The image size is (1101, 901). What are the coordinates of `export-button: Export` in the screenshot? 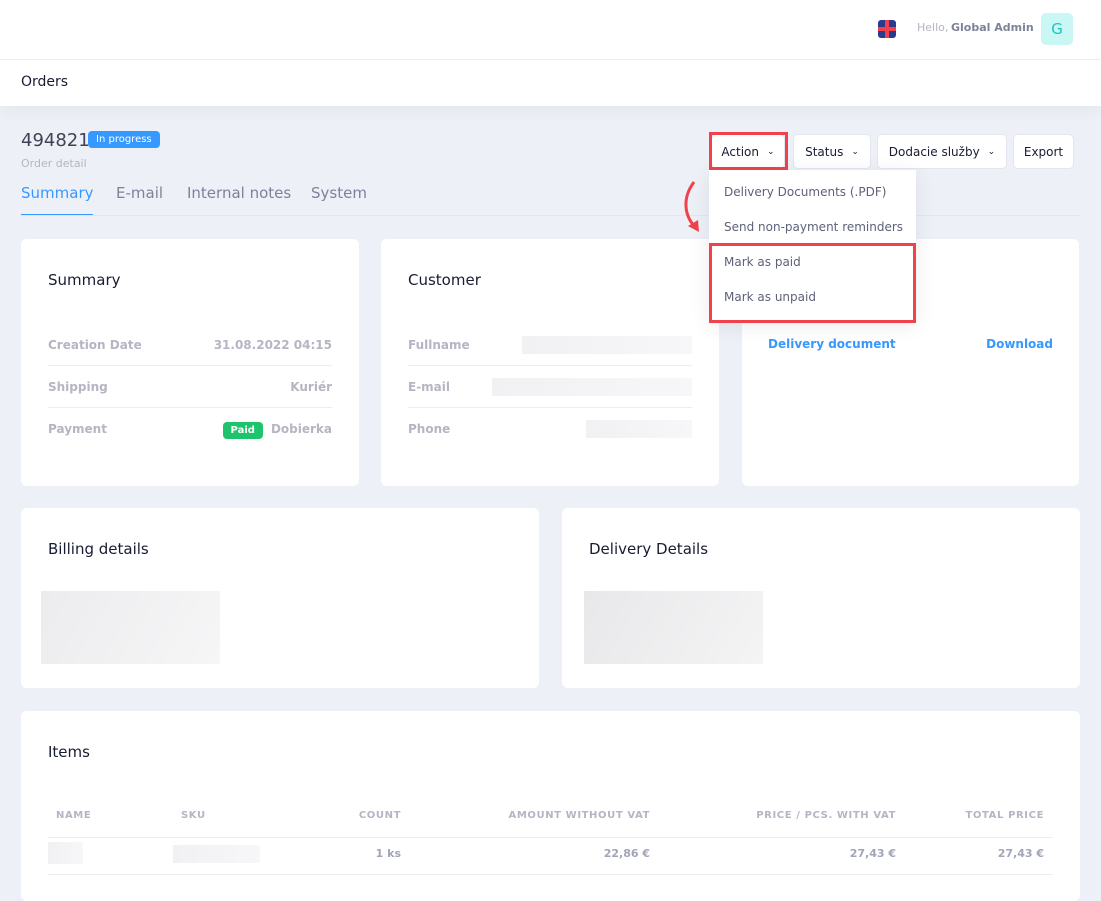 It's located at (1043, 151).